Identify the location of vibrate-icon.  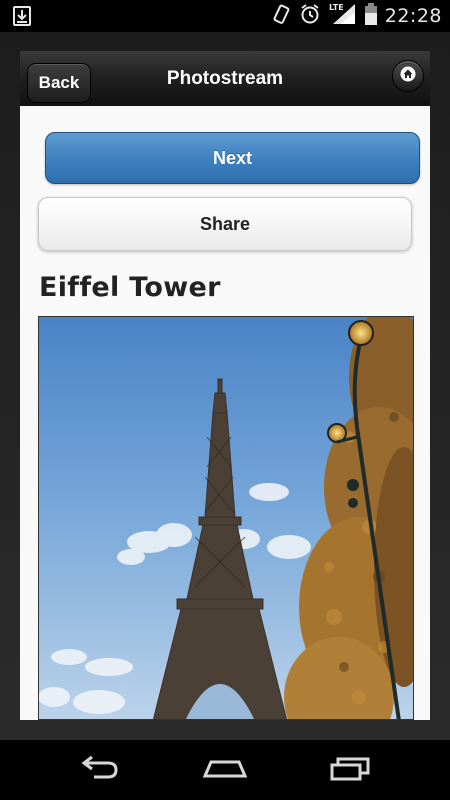
(281, 16).